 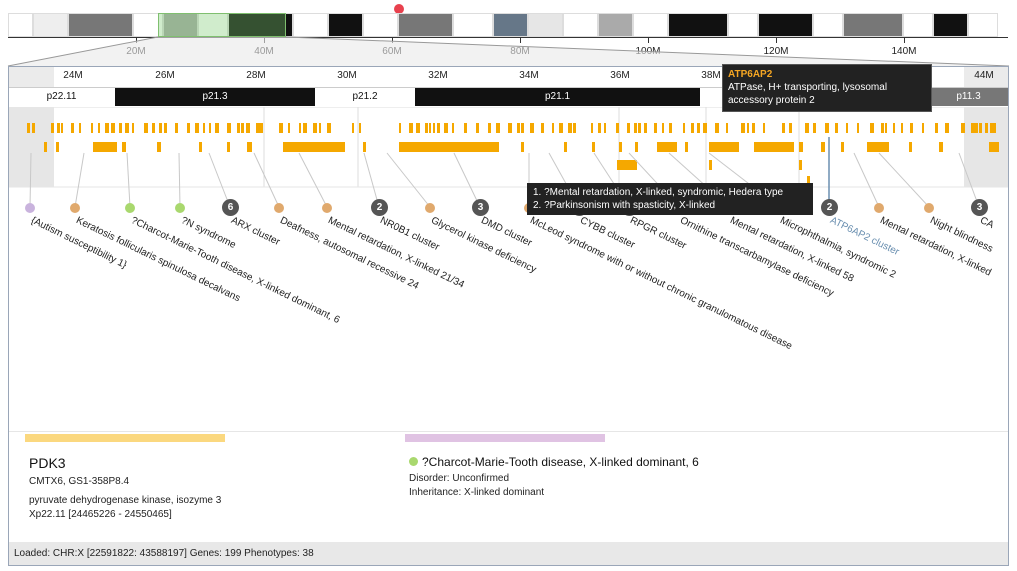 I want to click on band-p21.1: p21.1, so click(x=557, y=97).